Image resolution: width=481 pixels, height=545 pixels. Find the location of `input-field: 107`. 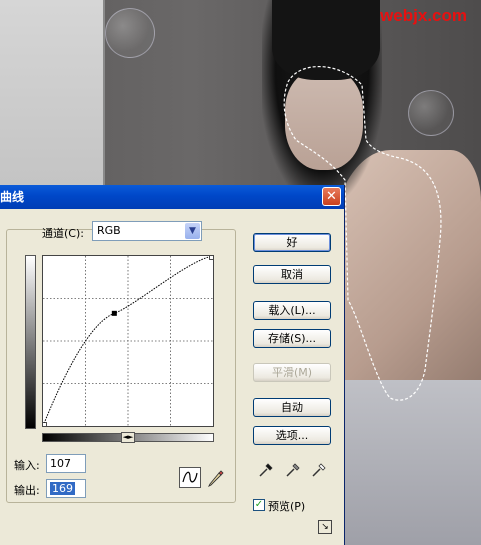

input-field: 107 is located at coordinates (66, 463).